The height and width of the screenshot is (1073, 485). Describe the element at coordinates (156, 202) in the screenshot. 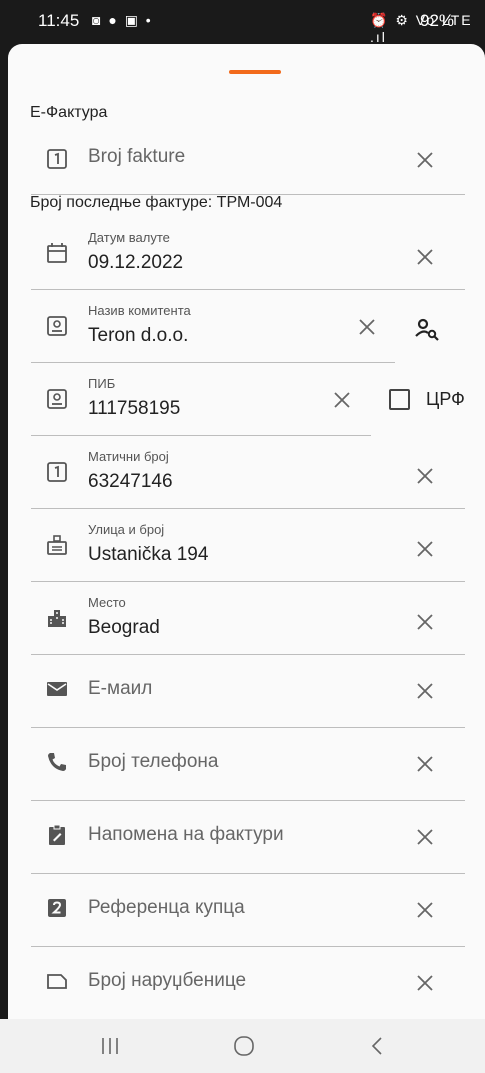

I see `last-invoice-hint: Број последње фактуре: ТРМ-004` at that location.